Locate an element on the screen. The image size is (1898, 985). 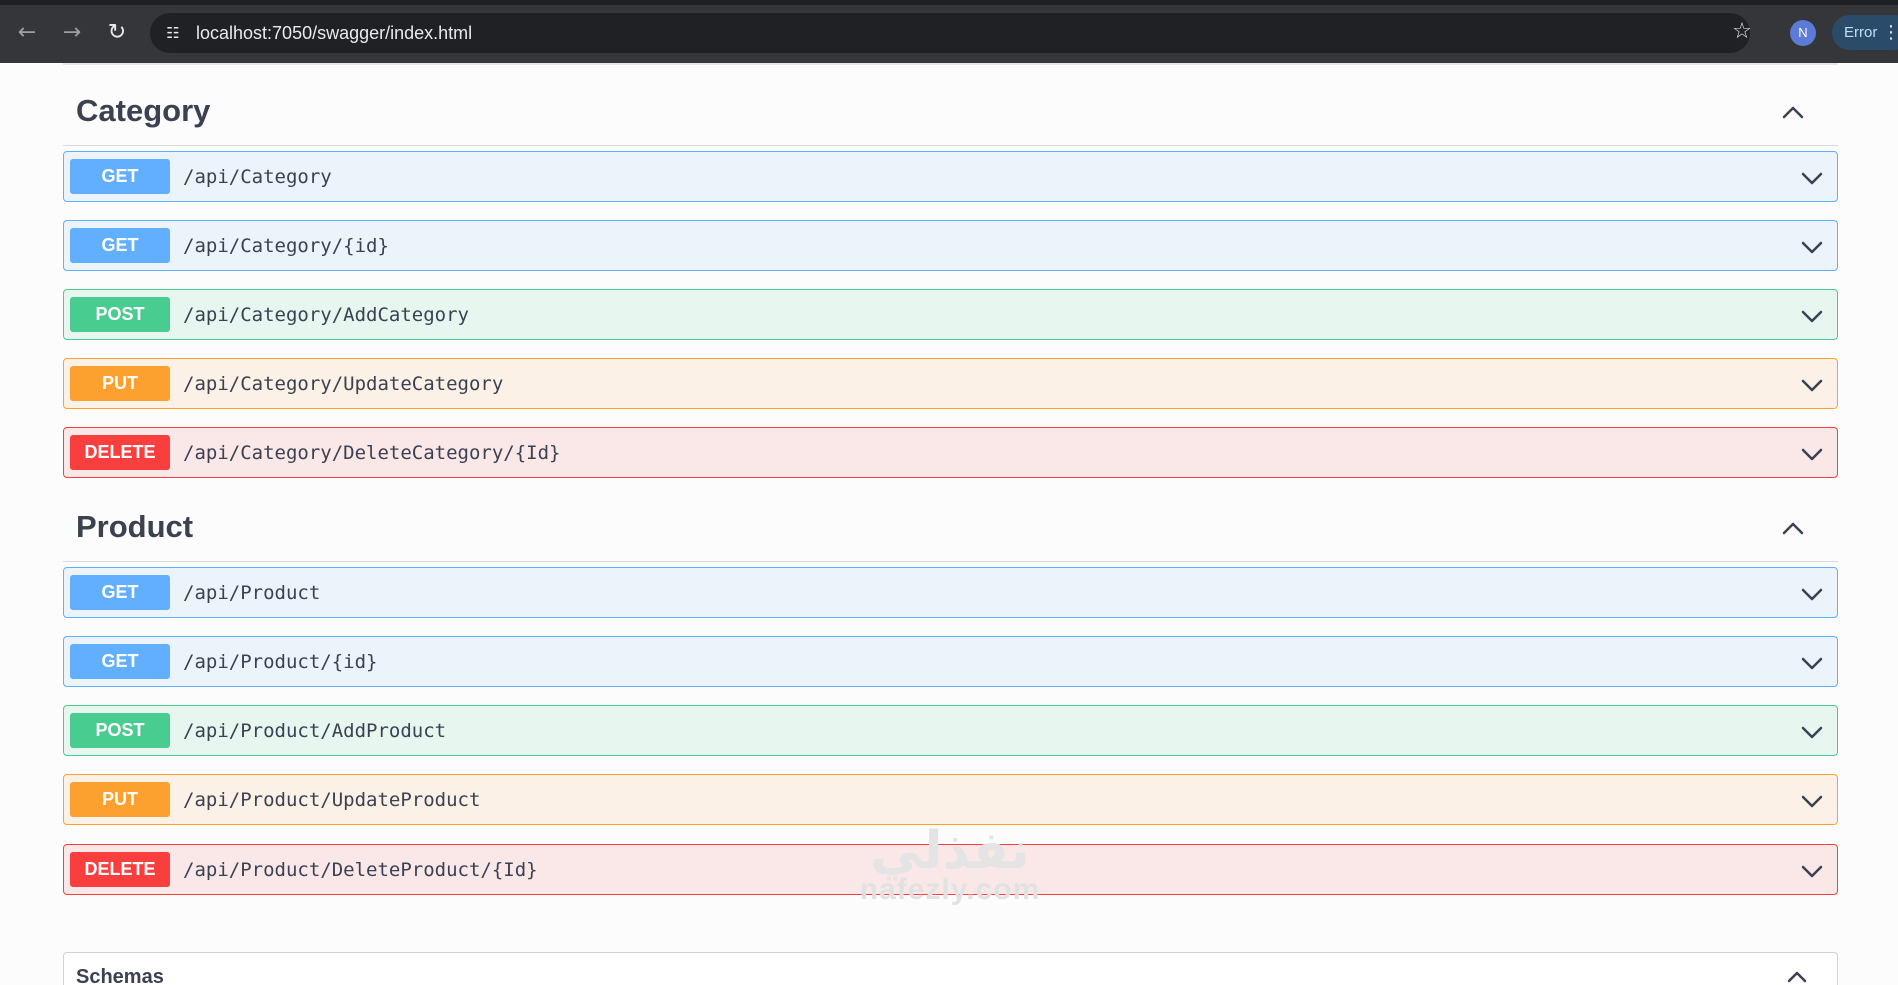
url-text: localhost:7050/swagger/index.html is located at coordinates (334, 33).